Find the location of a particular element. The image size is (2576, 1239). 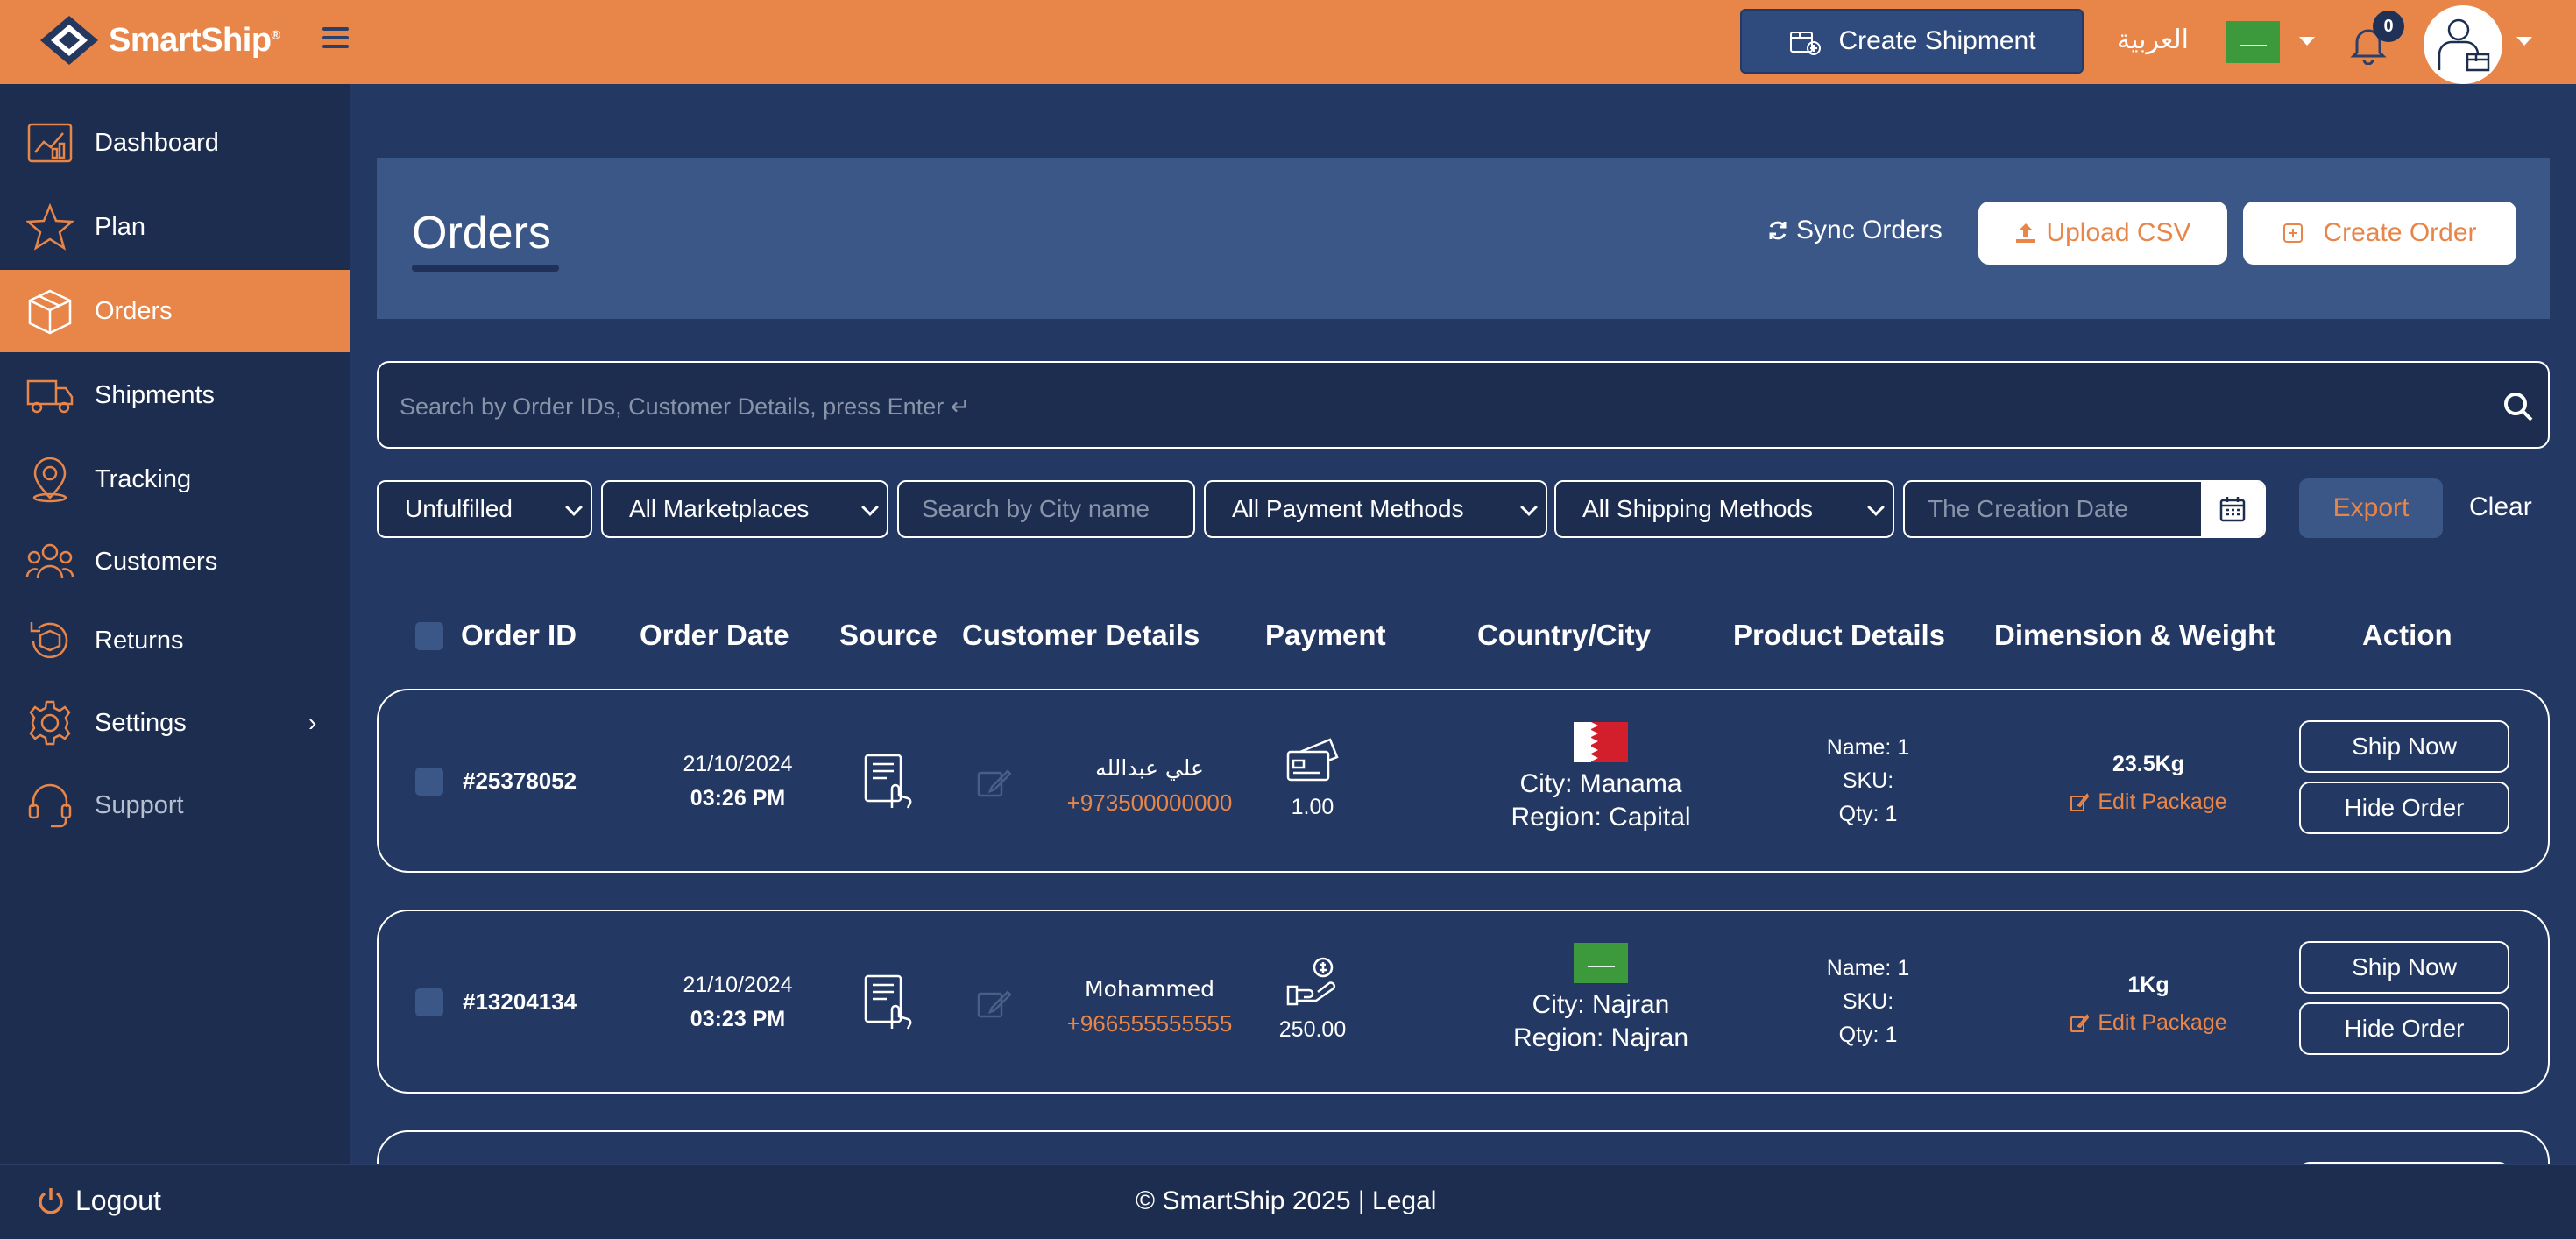

brand-logo: SmartShip® is located at coordinates (159, 40).